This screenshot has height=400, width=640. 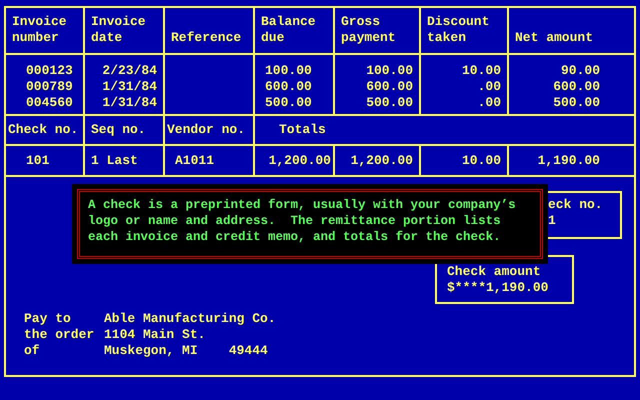 I want to click on table-cell-text: 000789, so click(x=50, y=87).